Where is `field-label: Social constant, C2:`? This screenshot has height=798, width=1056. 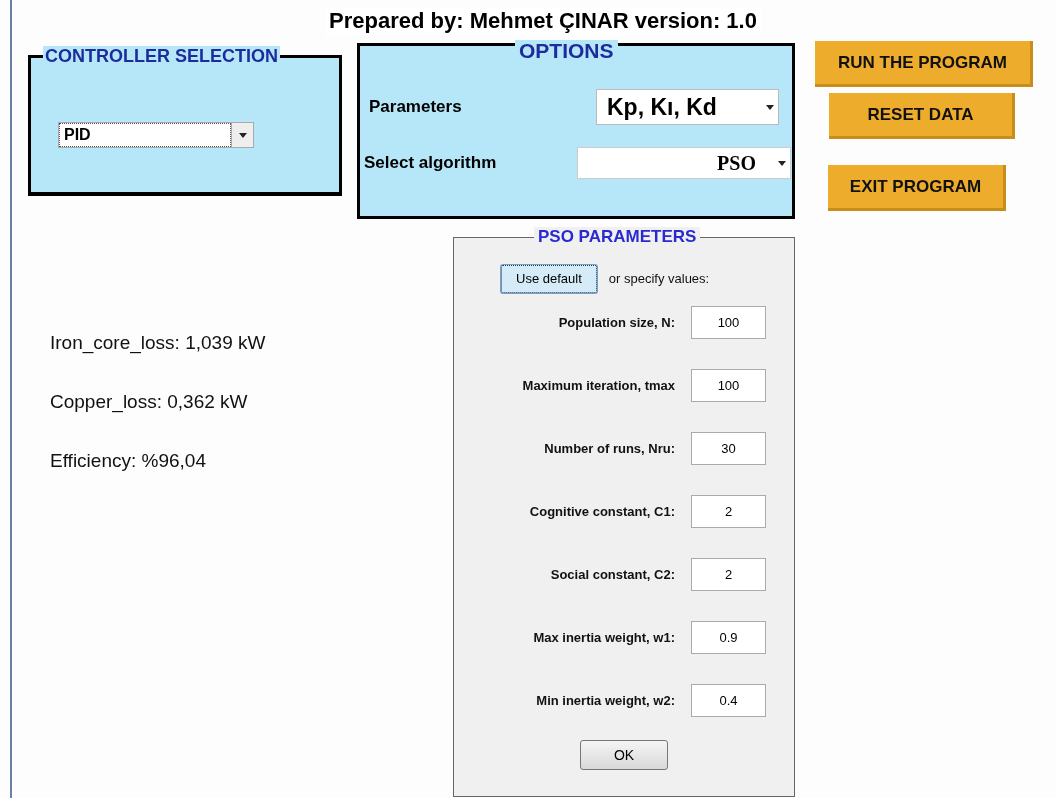
field-label: Social constant, C2: is located at coordinates (612, 574).